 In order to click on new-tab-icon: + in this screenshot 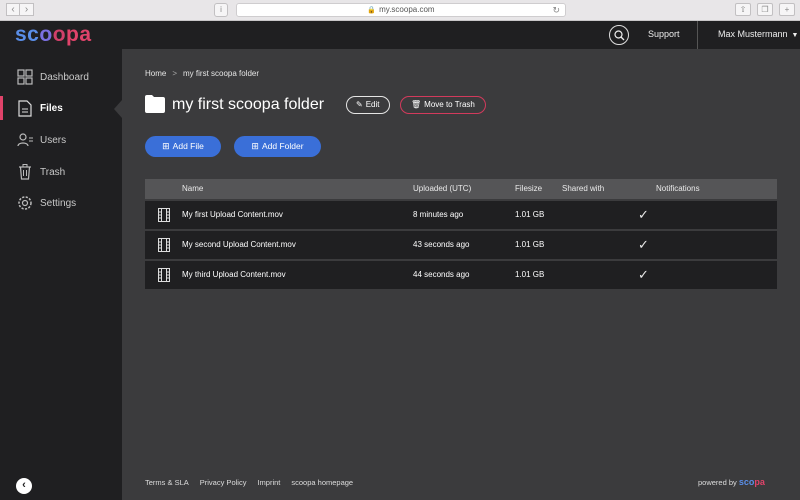, I will do `click(787, 9)`.